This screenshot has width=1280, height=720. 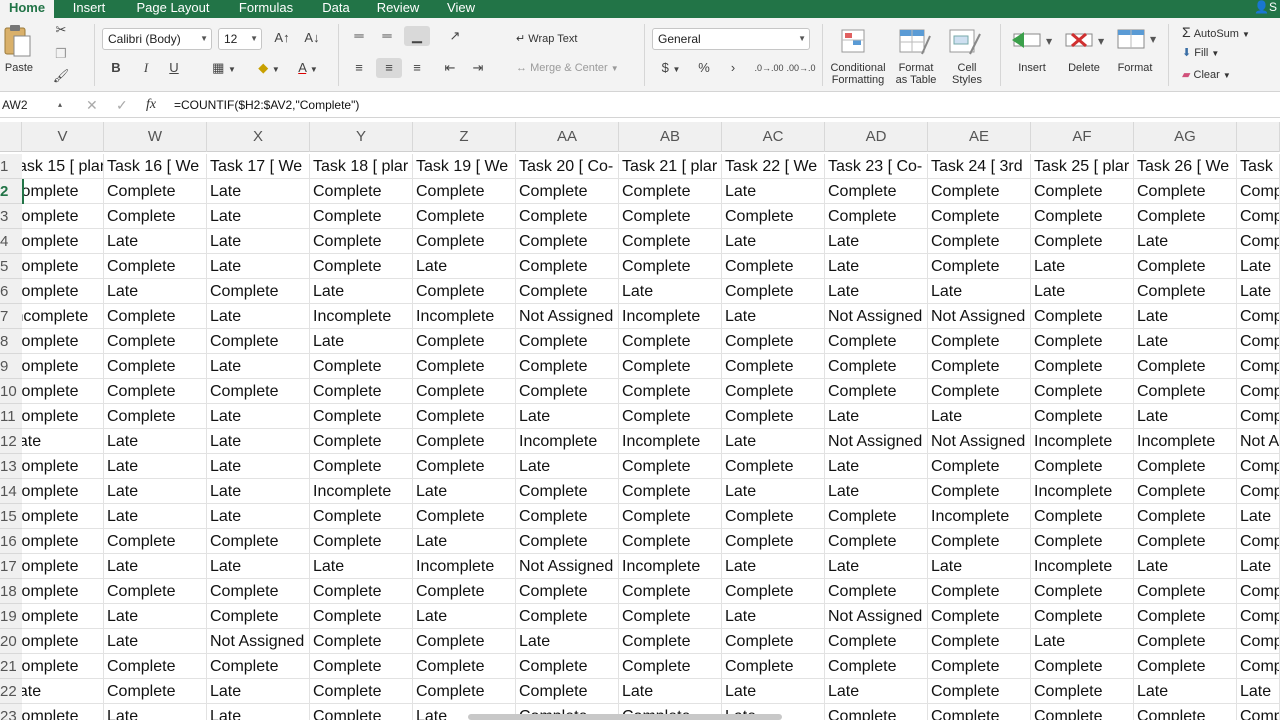 I want to click on delete-cells-button: Delete, so click(x=1084, y=68).